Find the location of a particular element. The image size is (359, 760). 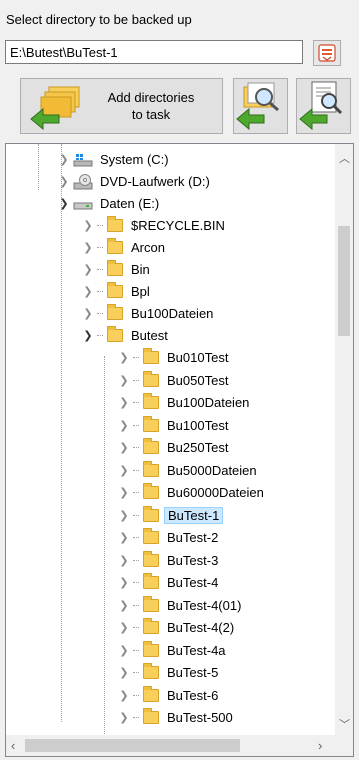

tree-node-label: BuTest-4(2) is located at coordinates (201, 627).